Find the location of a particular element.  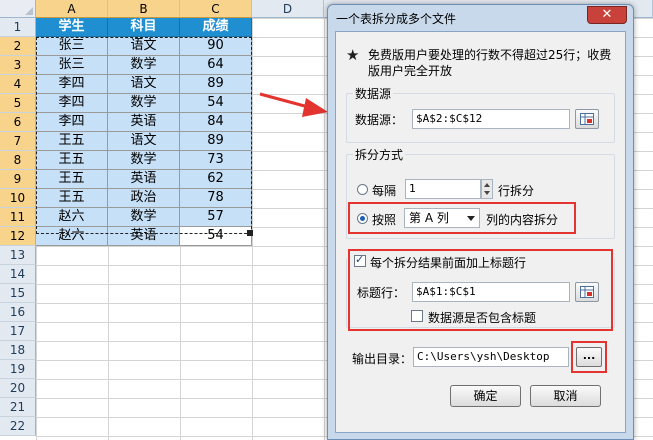

row-header: 13 is located at coordinates (18, 255).